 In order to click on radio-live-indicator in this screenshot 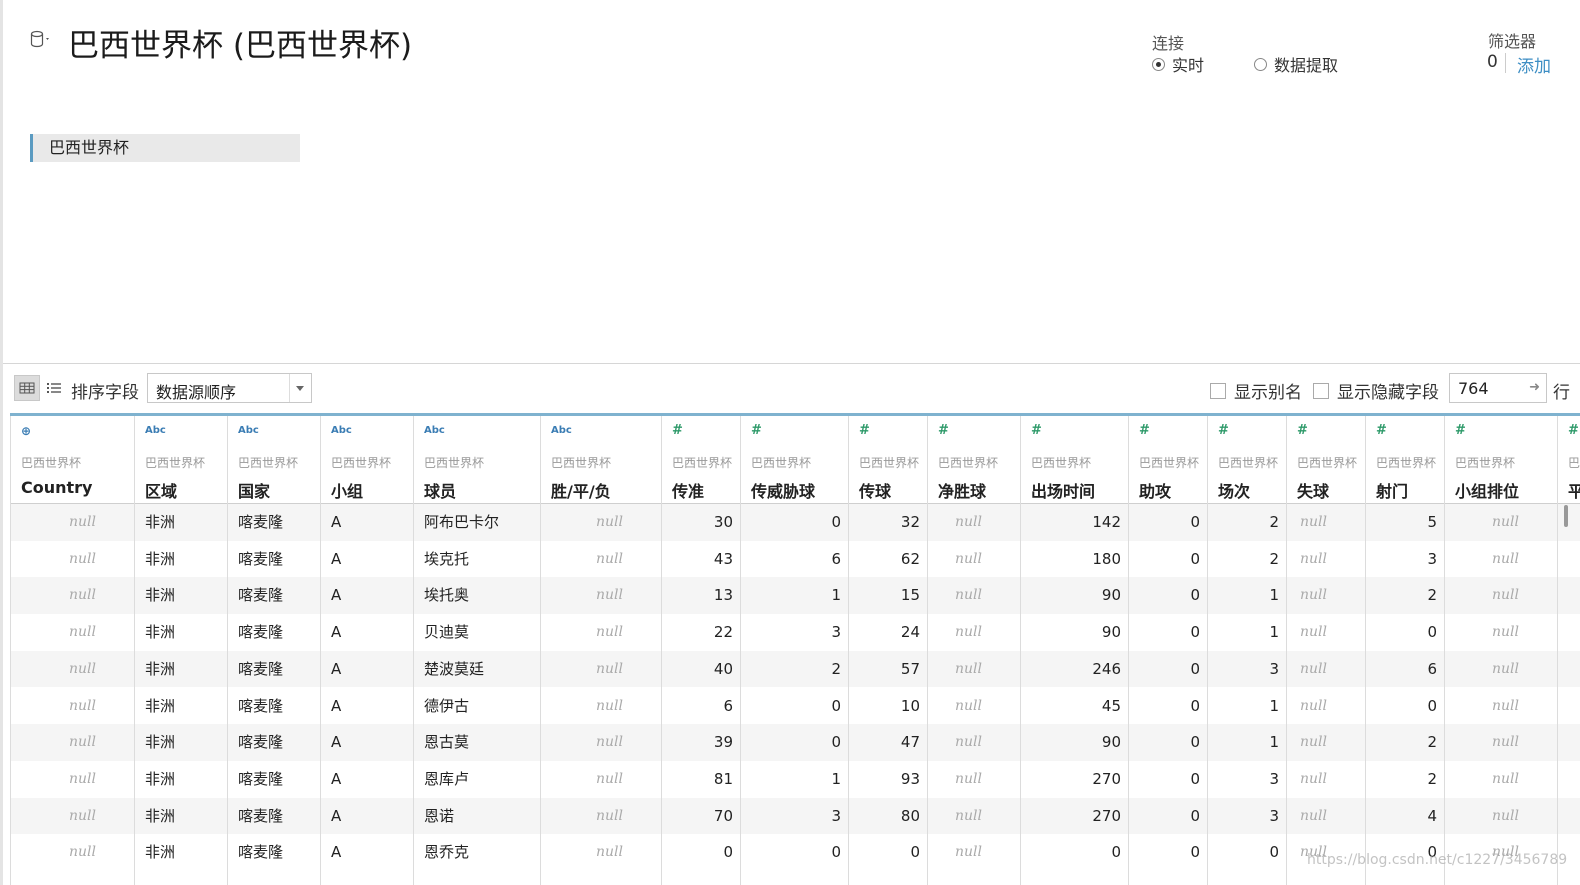, I will do `click(1158, 64)`.